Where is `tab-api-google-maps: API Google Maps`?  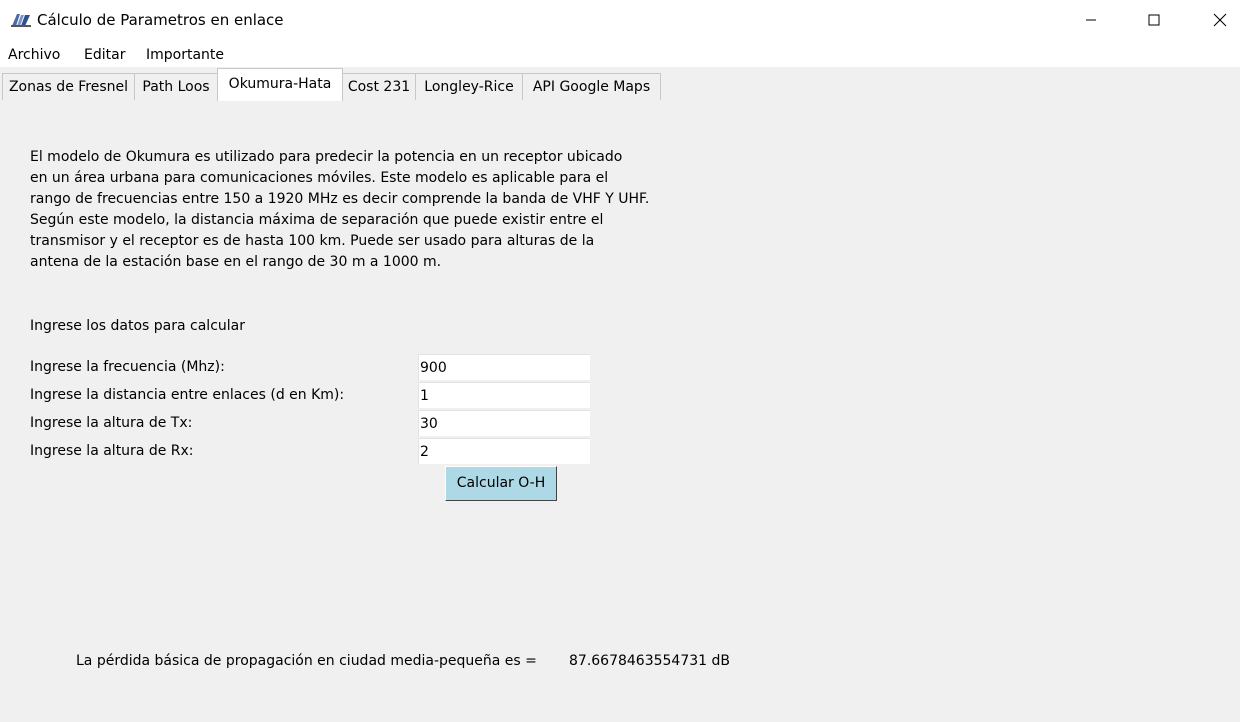 tab-api-google-maps: API Google Maps is located at coordinates (591, 87).